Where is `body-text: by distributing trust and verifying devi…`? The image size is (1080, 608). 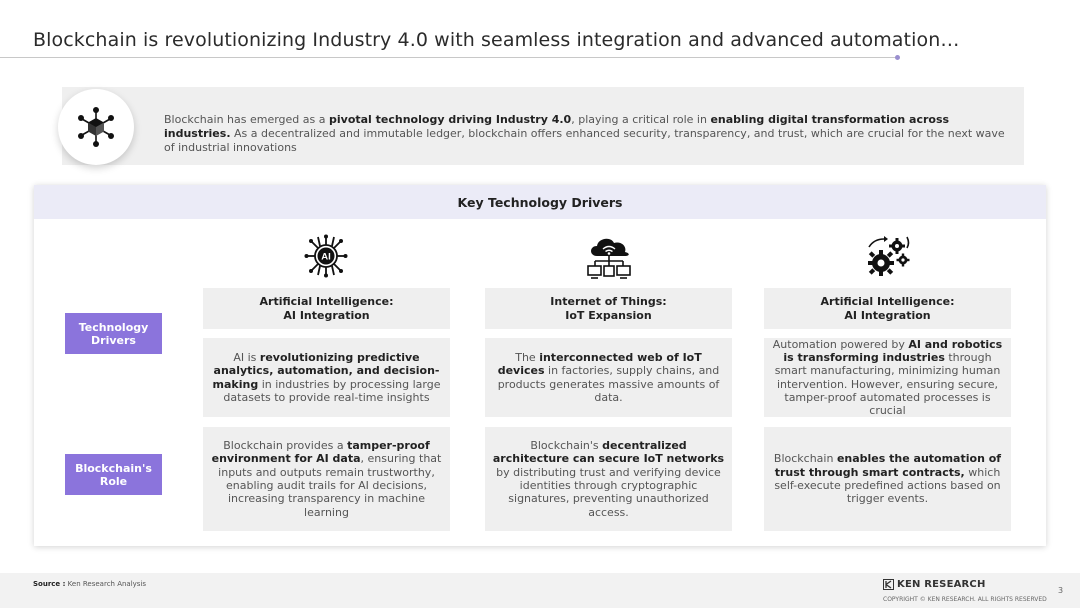
body-text: by distributing trust and verifying devi… is located at coordinates (608, 492).